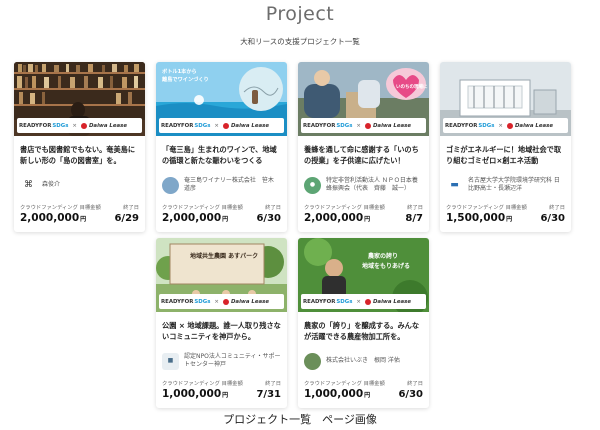 This screenshot has height=430, width=600. What do you see at coordinates (170, 361) in the screenshot?
I see `owner-logo-icon: ■` at bounding box center [170, 361].